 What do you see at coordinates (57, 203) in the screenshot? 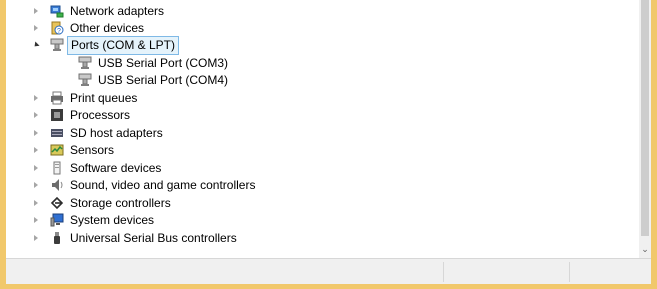
I see `storage-controller-icon` at bounding box center [57, 203].